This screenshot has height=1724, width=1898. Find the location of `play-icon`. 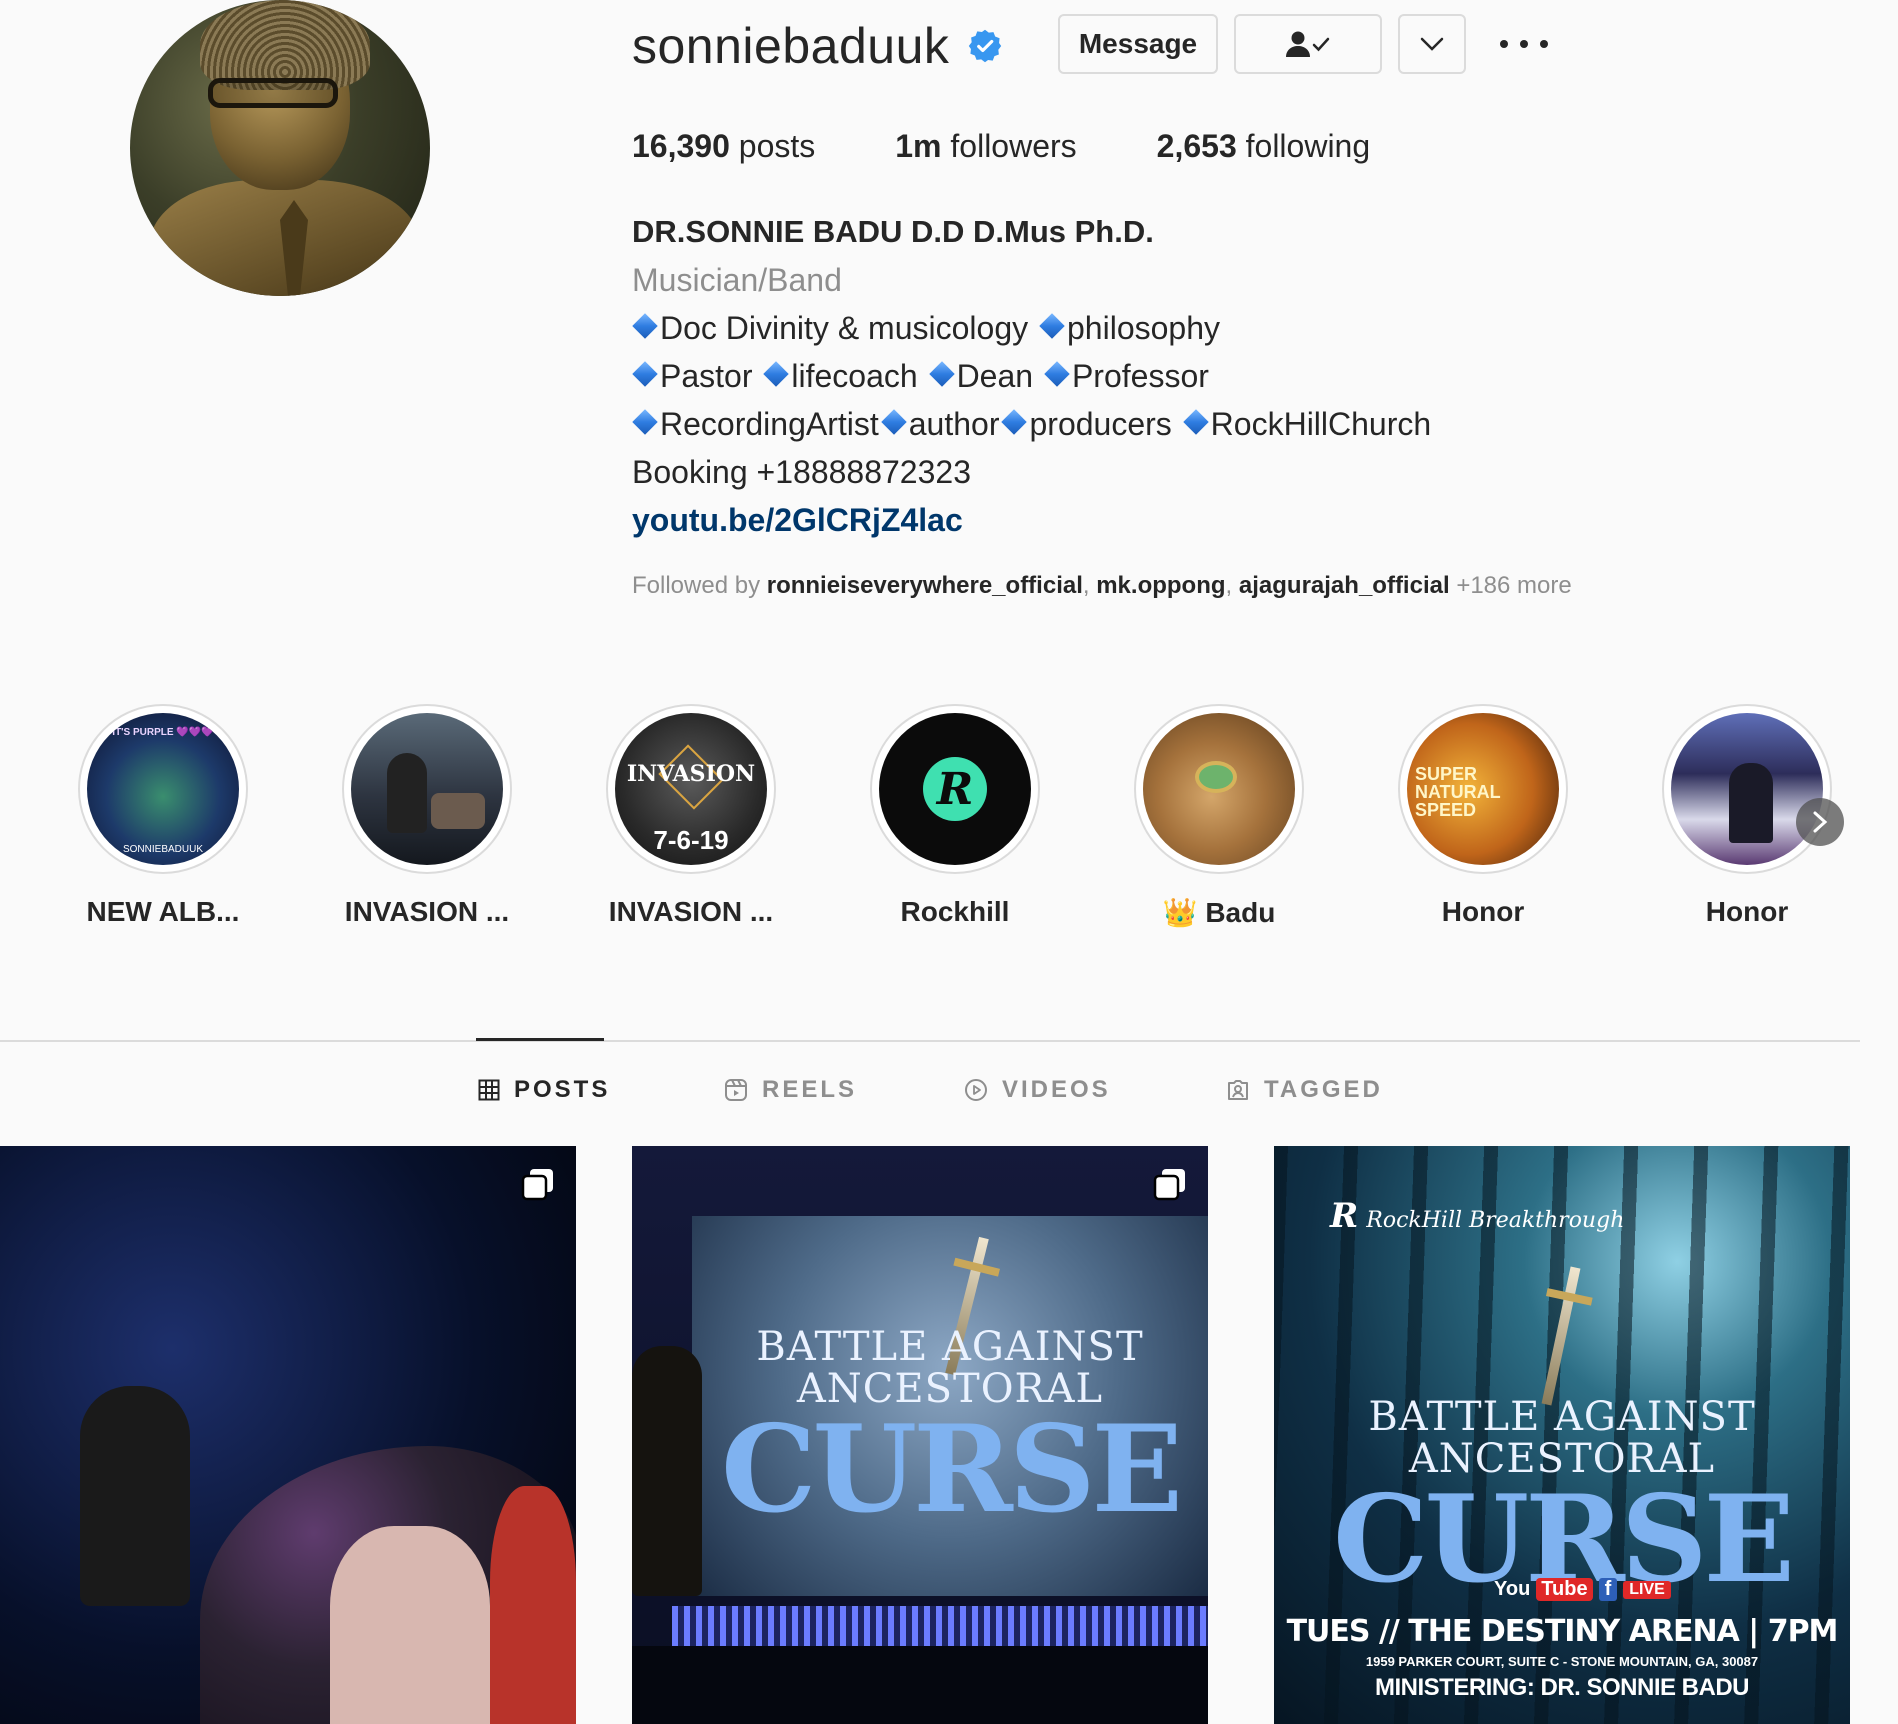

play-icon is located at coordinates (976, 1090).